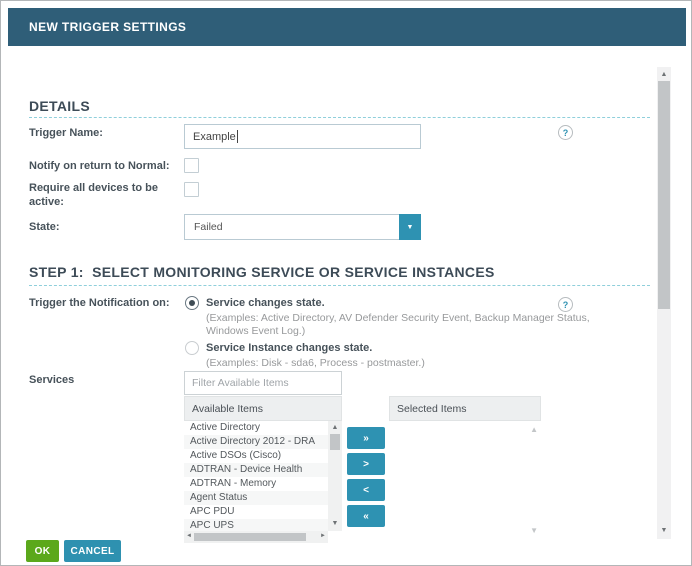  Describe the element at coordinates (237, 136) in the screenshot. I see `text-cursor` at that location.